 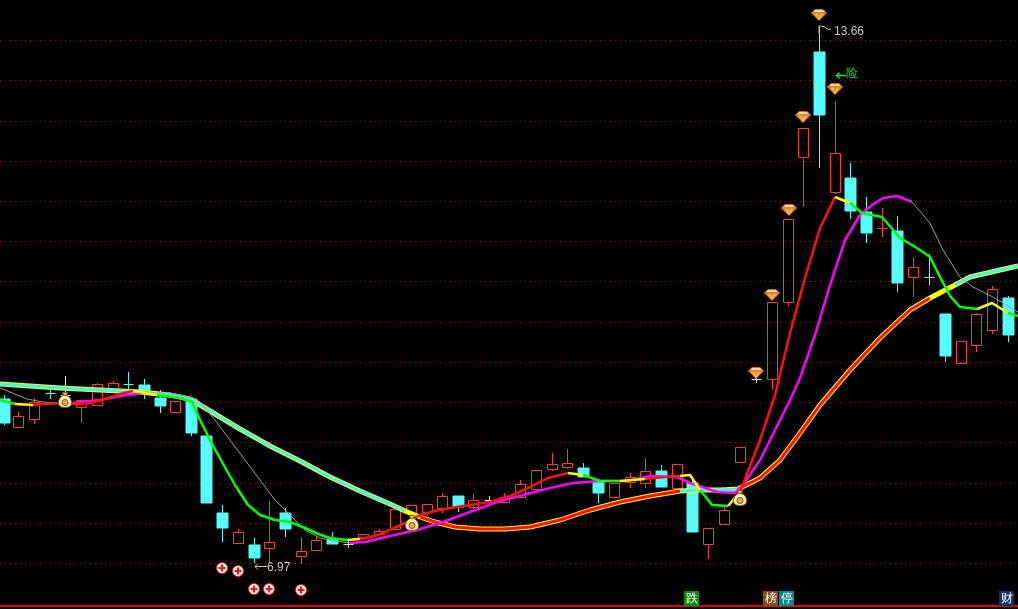 What do you see at coordinates (770, 598) in the screenshot?
I see `marker-tag: 榜` at bounding box center [770, 598].